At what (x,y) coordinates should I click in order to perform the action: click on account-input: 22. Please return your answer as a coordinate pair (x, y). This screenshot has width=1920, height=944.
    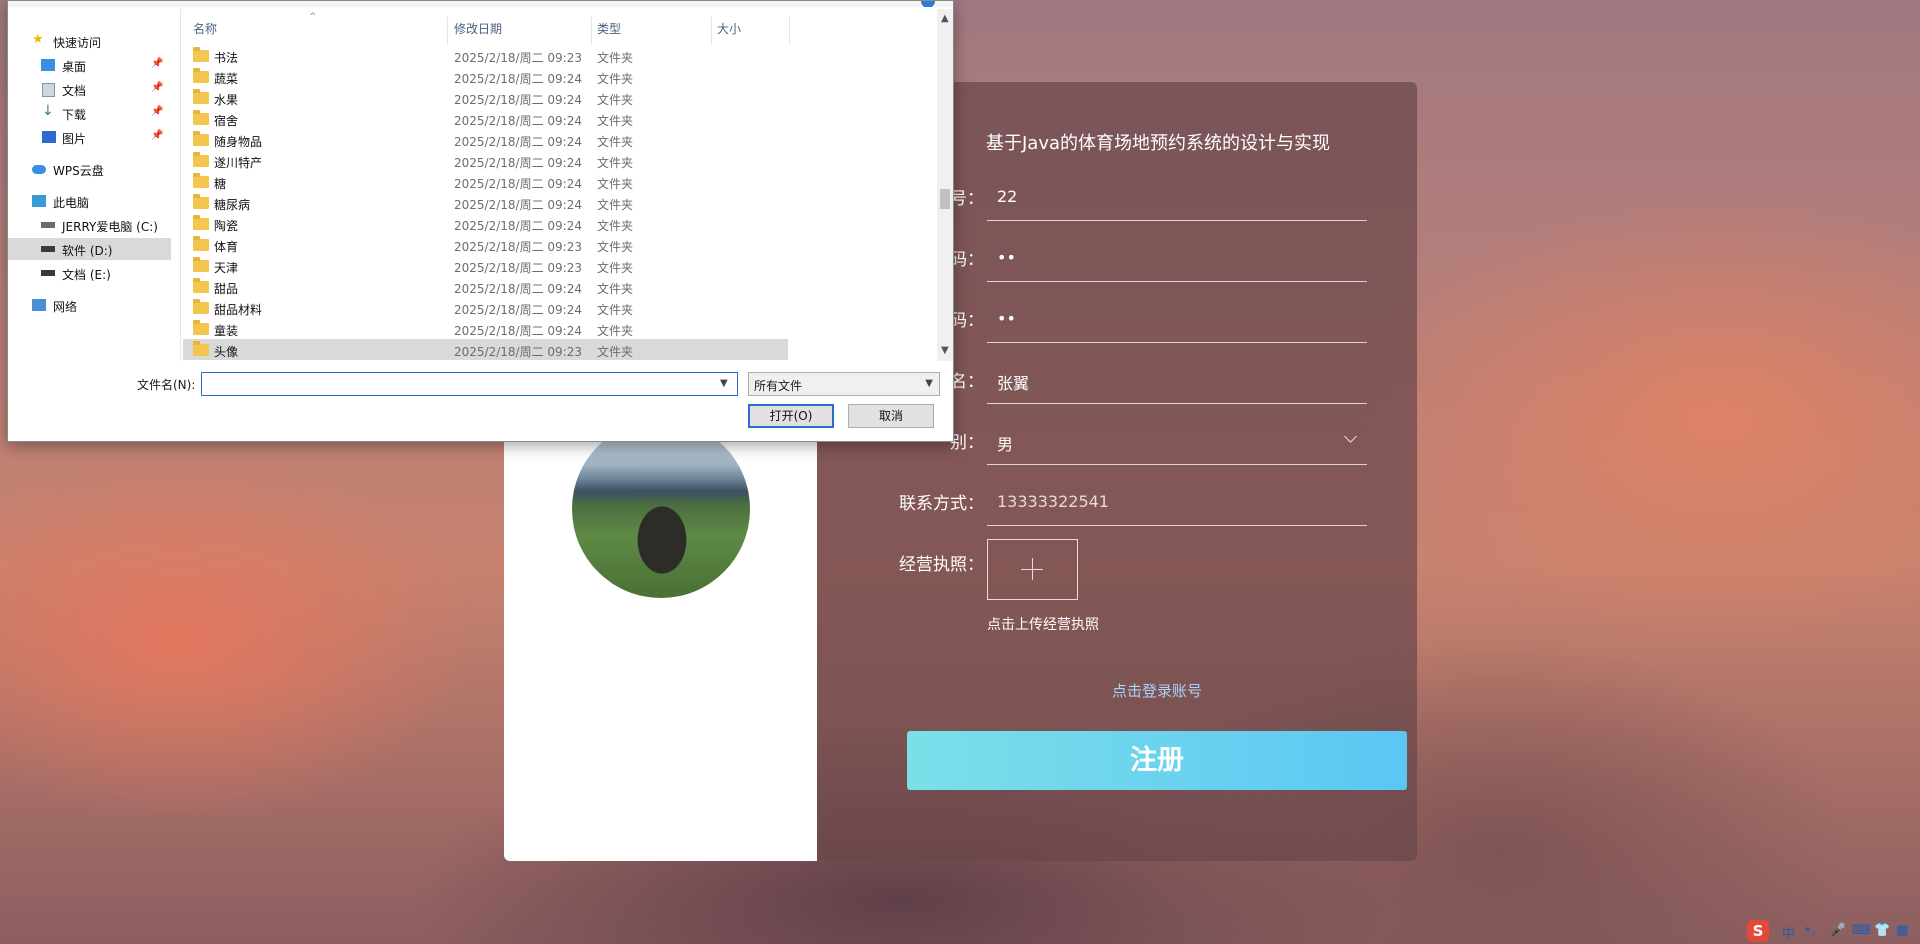
    Looking at the image, I should click on (1177, 197).